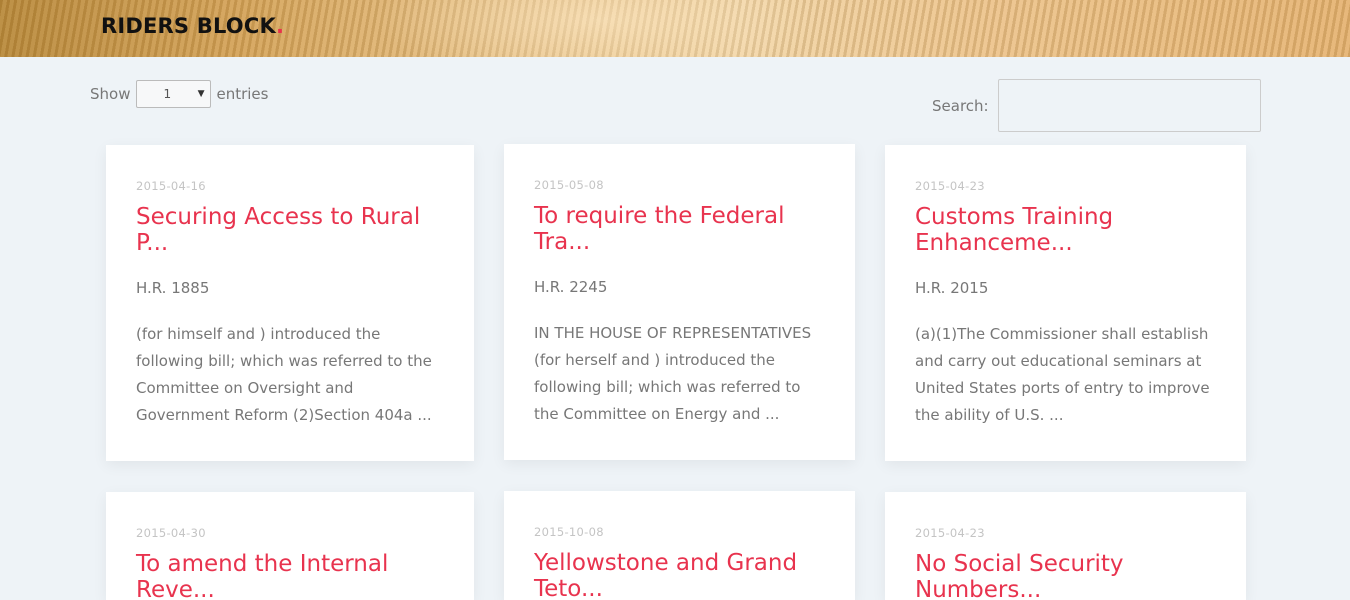 The width and height of the screenshot is (1350, 600). What do you see at coordinates (192, 26) in the screenshot?
I see `site-logo: RIDERS BLOCK.` at bounding box center [192, 26].